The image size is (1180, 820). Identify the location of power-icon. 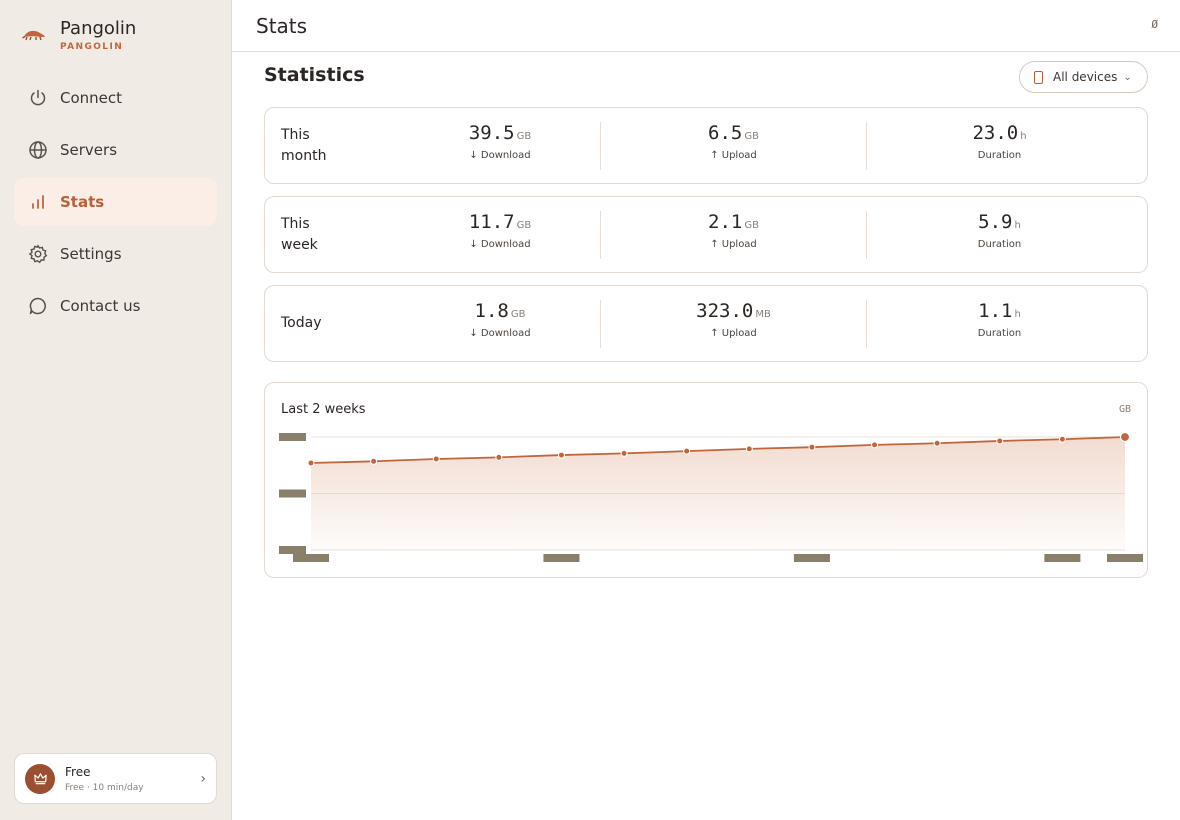
(38, 98).